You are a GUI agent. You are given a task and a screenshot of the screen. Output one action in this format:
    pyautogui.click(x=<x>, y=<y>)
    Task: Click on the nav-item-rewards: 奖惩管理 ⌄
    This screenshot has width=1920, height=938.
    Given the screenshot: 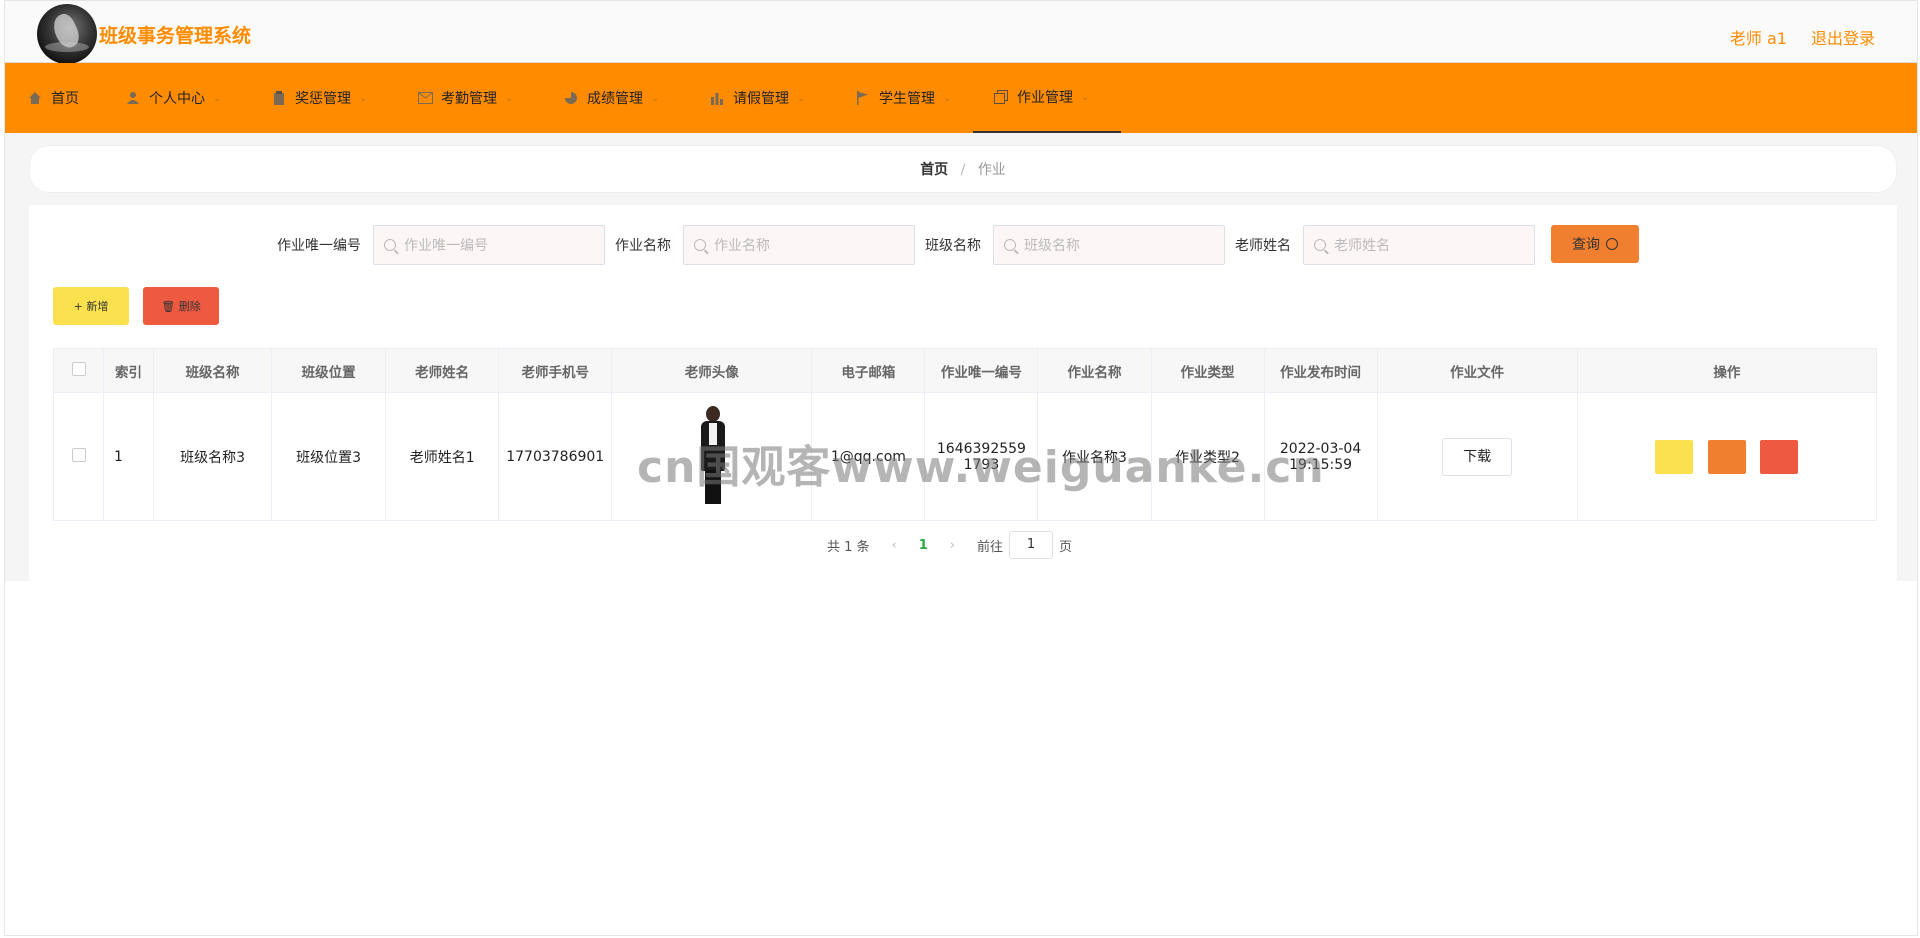 What is the action you would take?
    pyautogui.click(x=319, y=98)
    